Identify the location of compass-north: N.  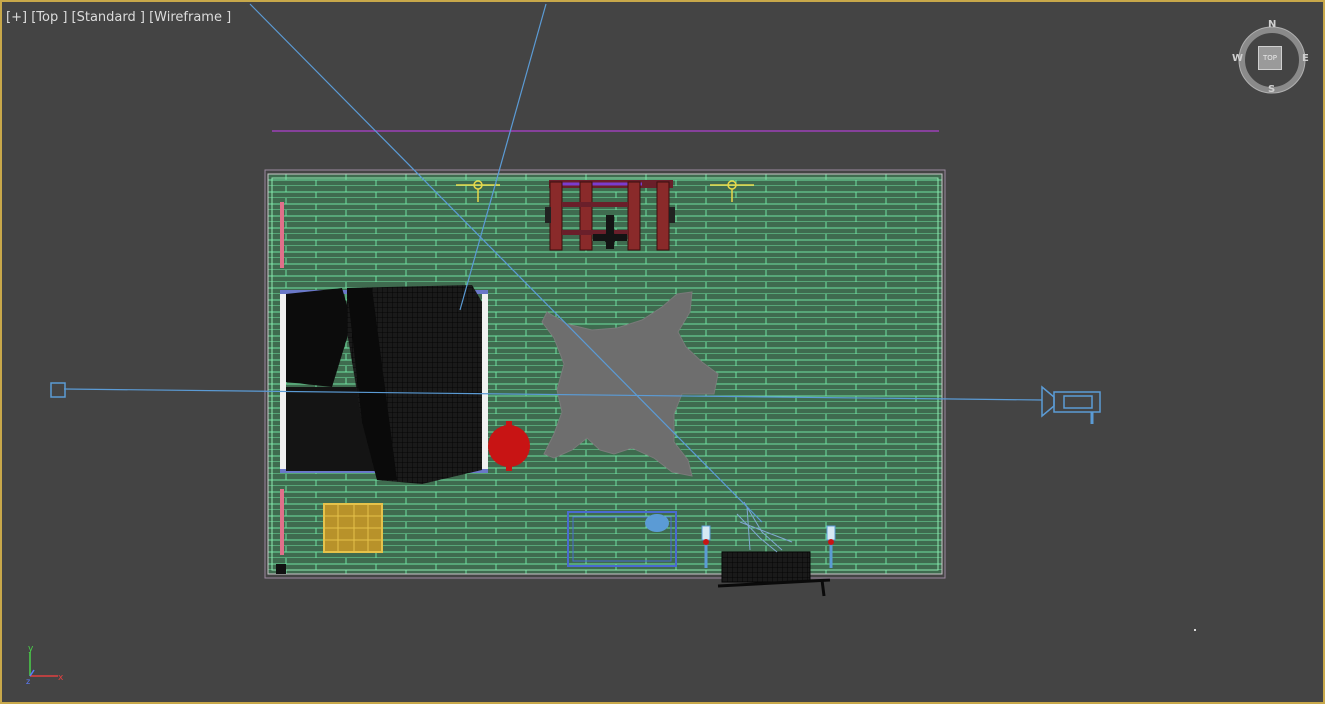
(1272, 24).